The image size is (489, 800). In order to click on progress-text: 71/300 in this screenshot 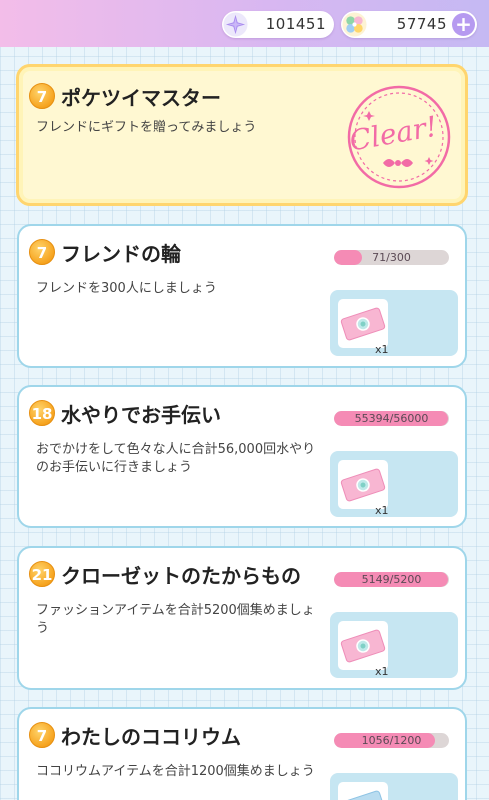, I will do `click(391, 257)`.